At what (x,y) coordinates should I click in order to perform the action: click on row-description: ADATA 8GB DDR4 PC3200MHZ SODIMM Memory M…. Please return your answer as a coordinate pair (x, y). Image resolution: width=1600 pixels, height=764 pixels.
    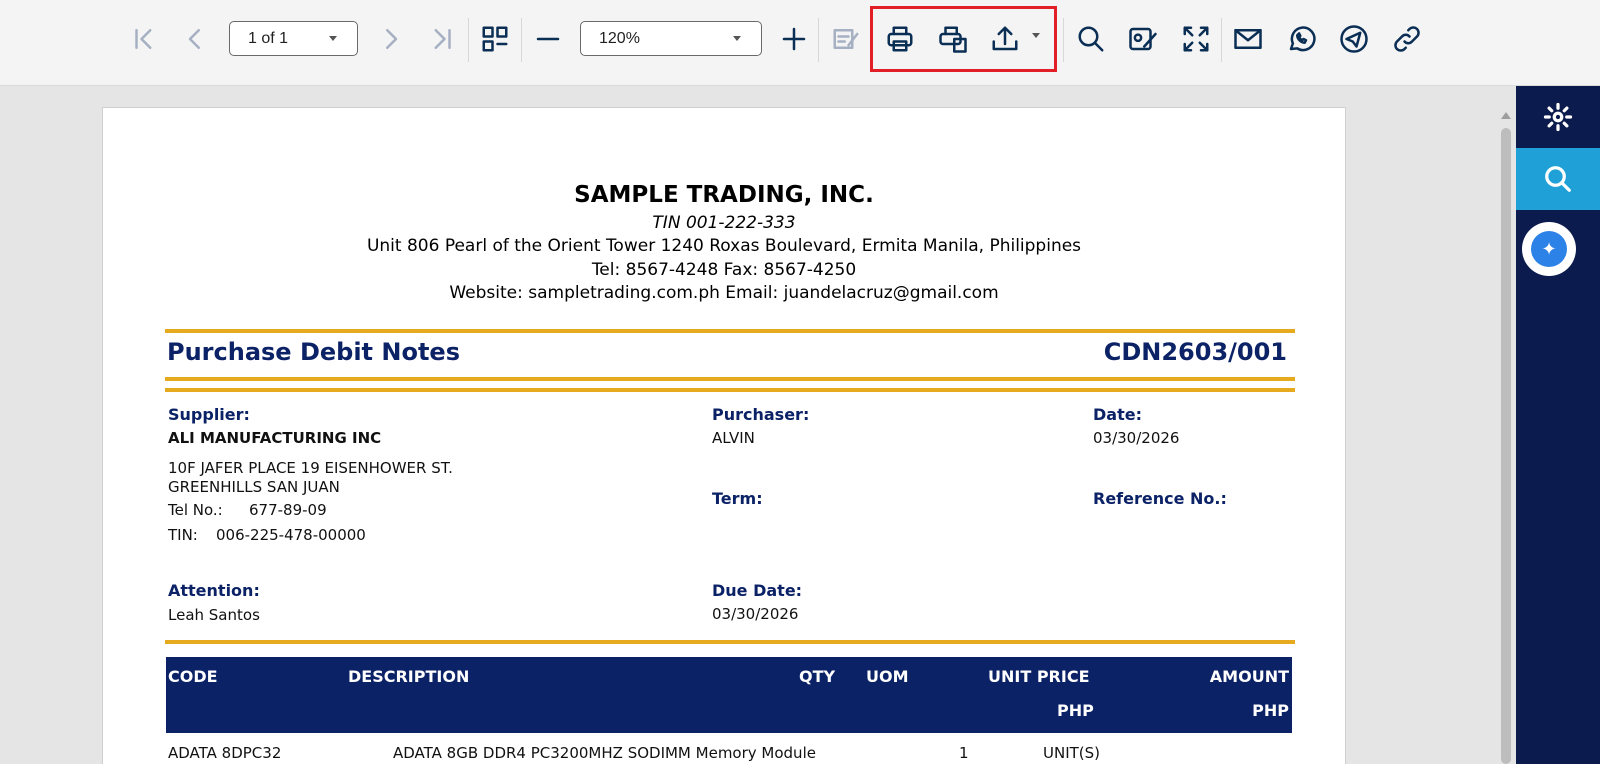
    Looking at the image, I should click on (604, 753).